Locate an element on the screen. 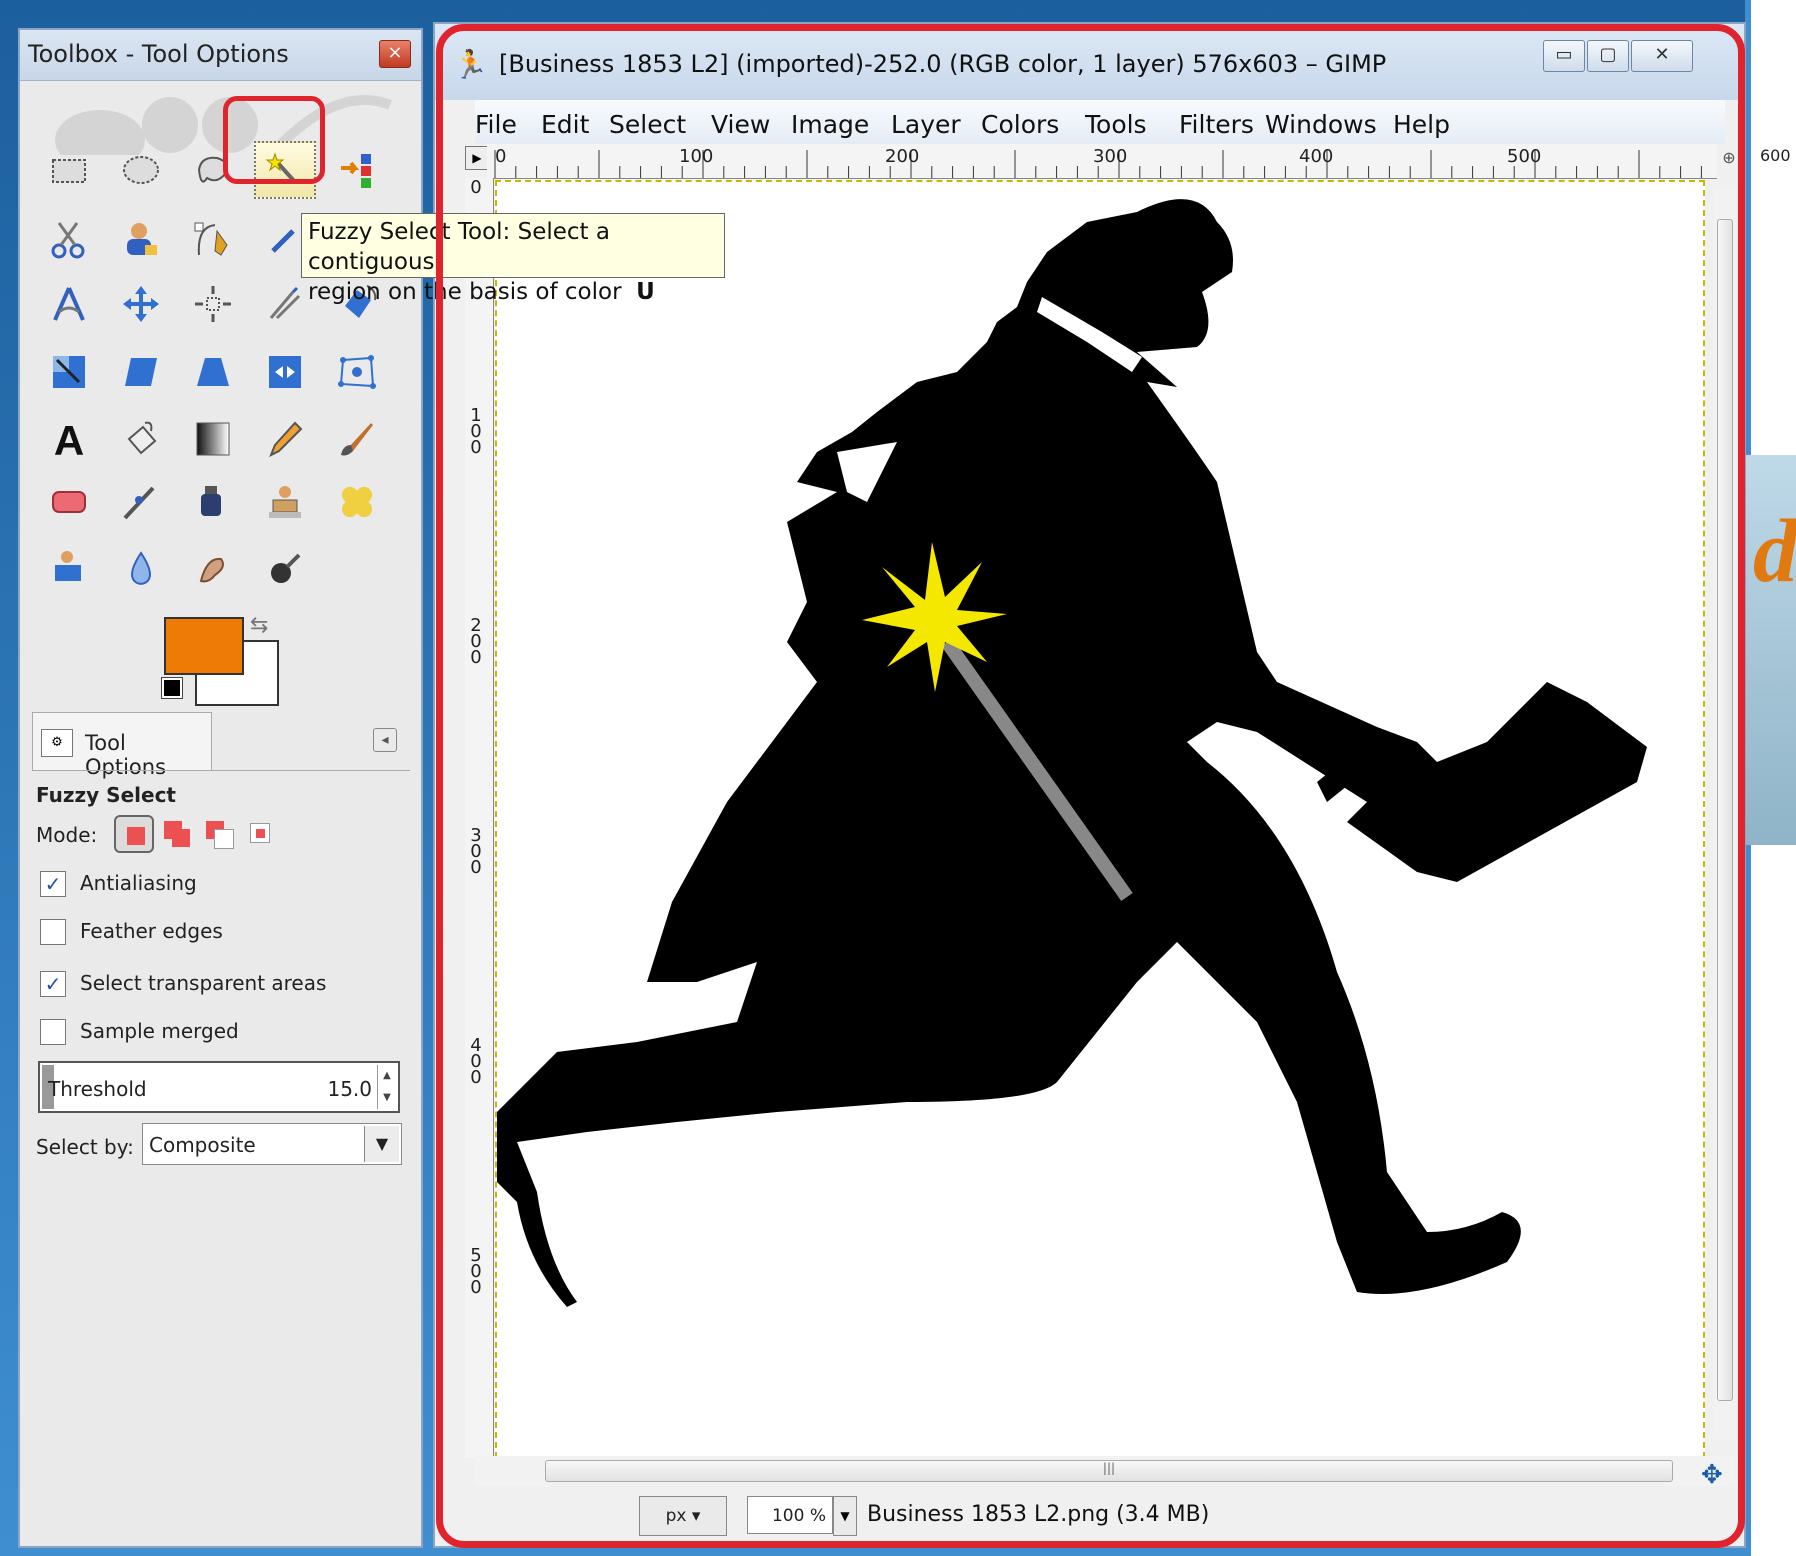 This screenshot has height=1556, width=1796. tab-tool-options: ⚙ Tool Options is located at coordinates (122, 745).